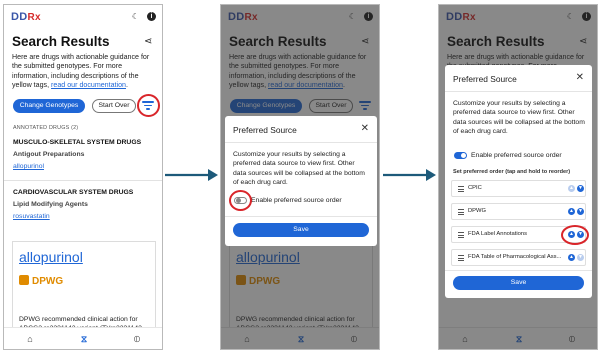  What do you see at coordinates (151, 16) in the screenshot?
I see `info-icon: i` at bounding box center [151, 16].